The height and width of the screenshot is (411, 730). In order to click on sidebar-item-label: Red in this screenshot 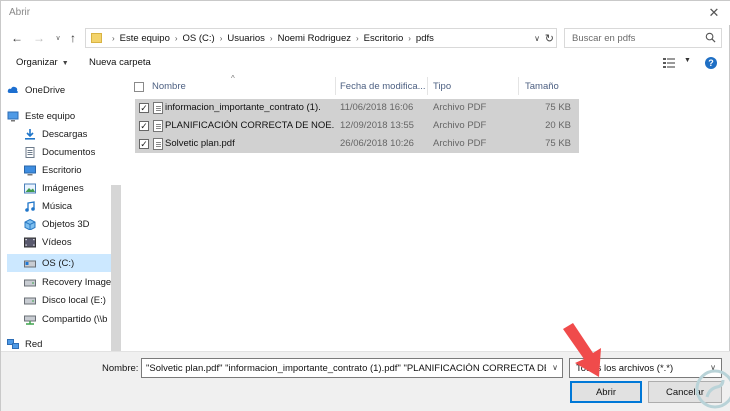, I will do `click(34, 344)`.